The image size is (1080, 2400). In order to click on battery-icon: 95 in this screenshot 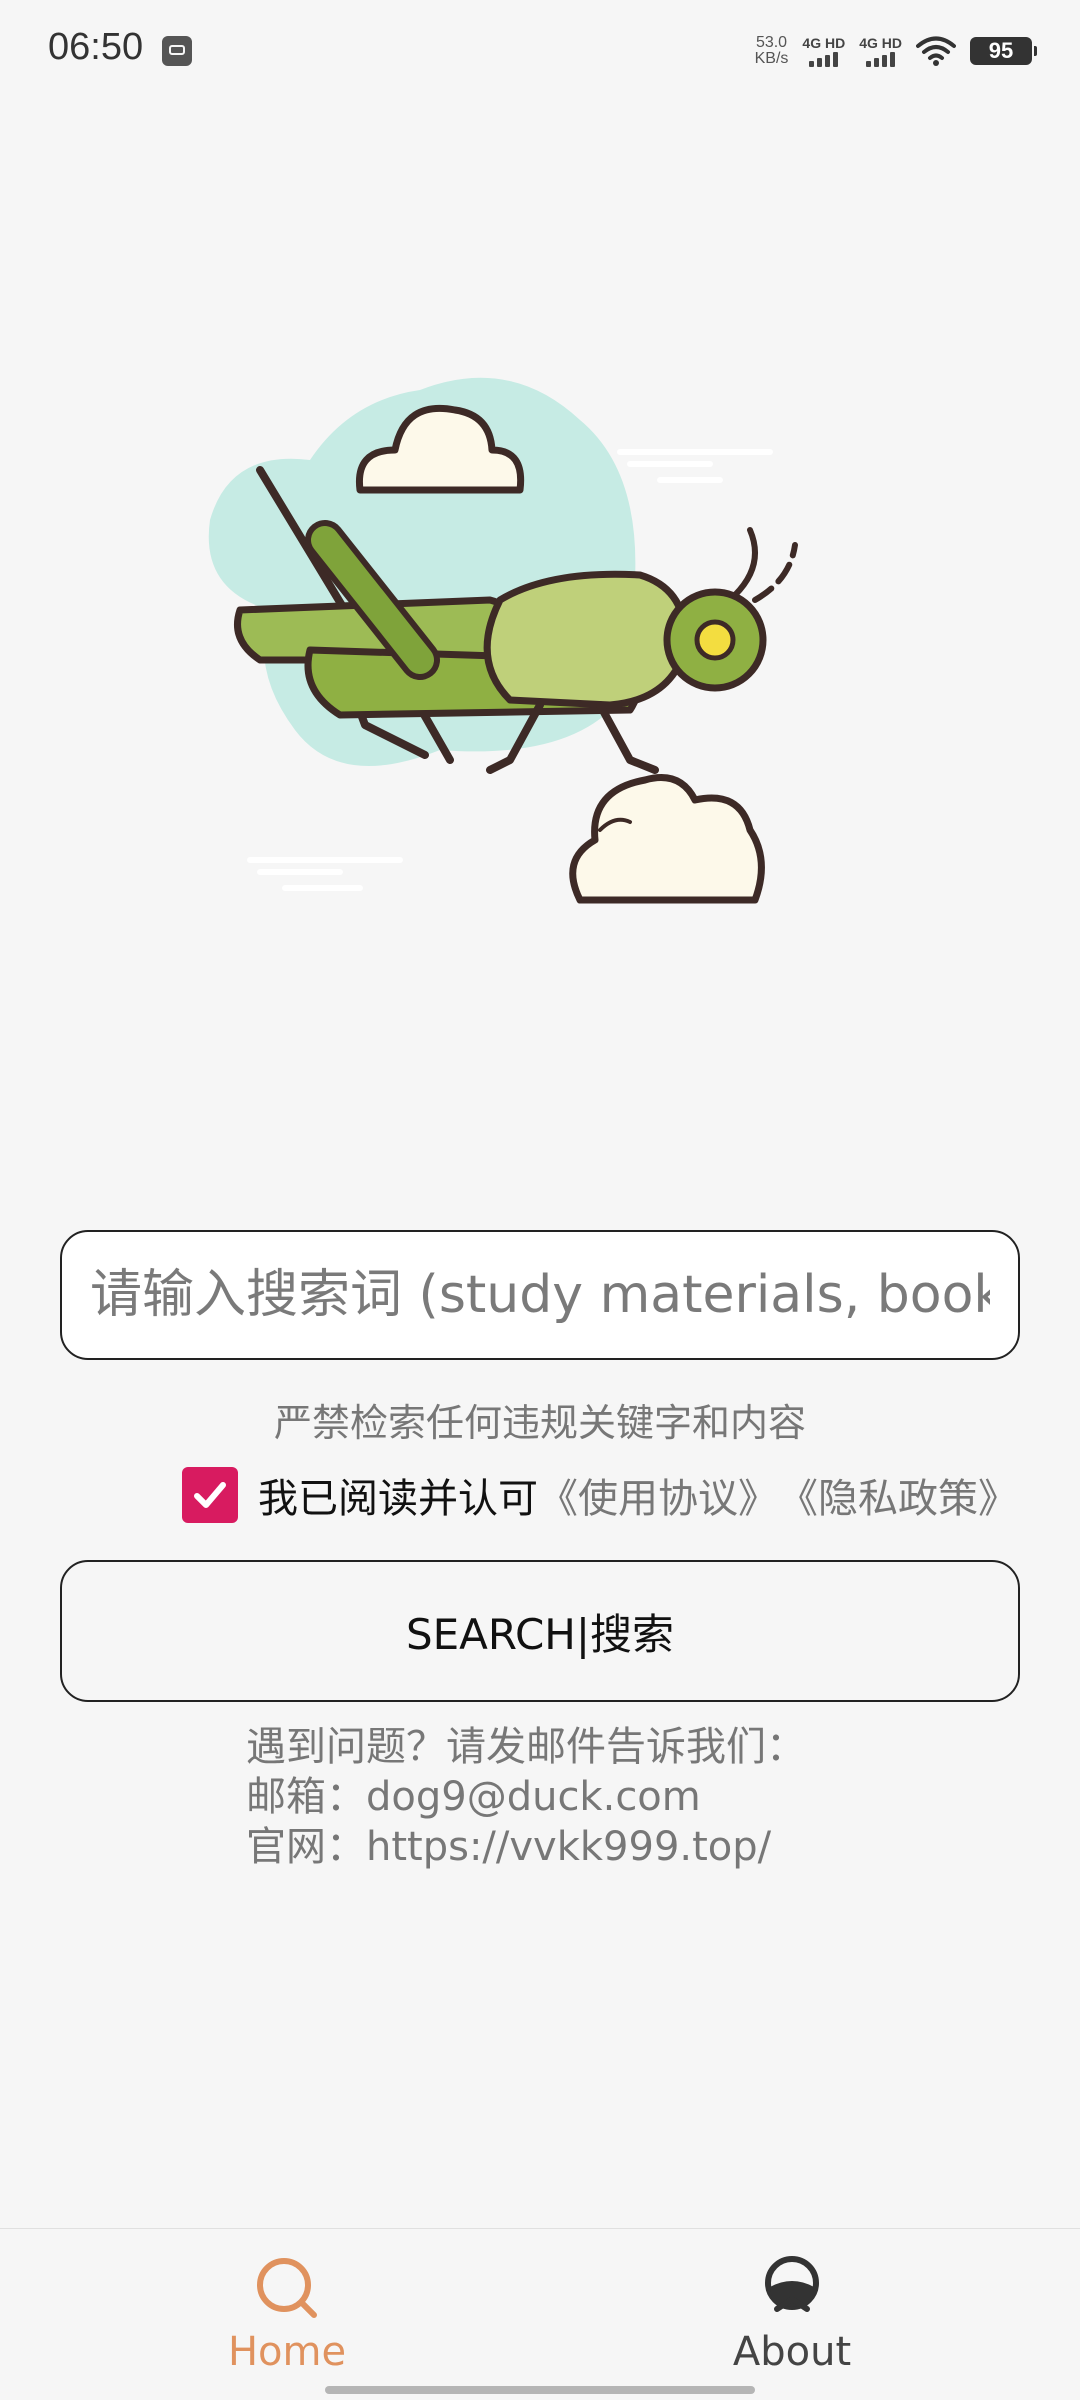, I will do `click(1003, 51)`.